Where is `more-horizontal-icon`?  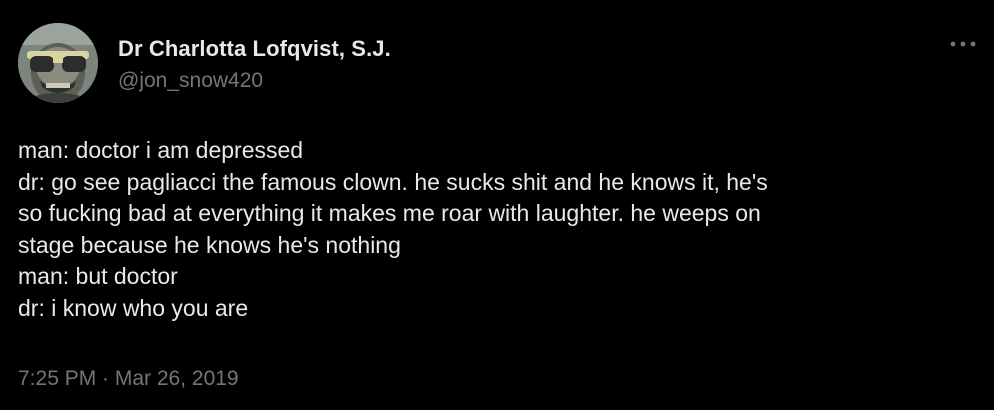 more-horizontal-icon is located at coordinates (963, 44).